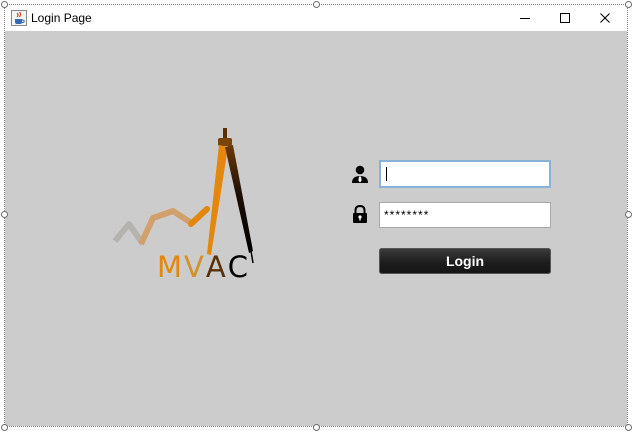 This screenshot has height=432, width=633. Describe the element at coordinates (4, 214) in the screenshot. I see `resize-handle-left` at that location.